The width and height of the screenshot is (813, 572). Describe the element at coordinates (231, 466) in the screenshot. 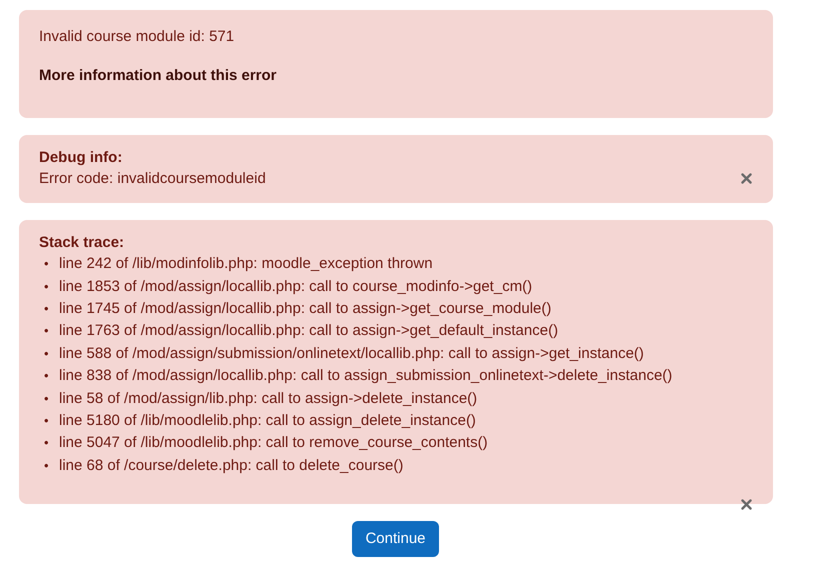

I see `stack-trace-line: line 68 of /course/delete.php: call to delete_course()` at that location.